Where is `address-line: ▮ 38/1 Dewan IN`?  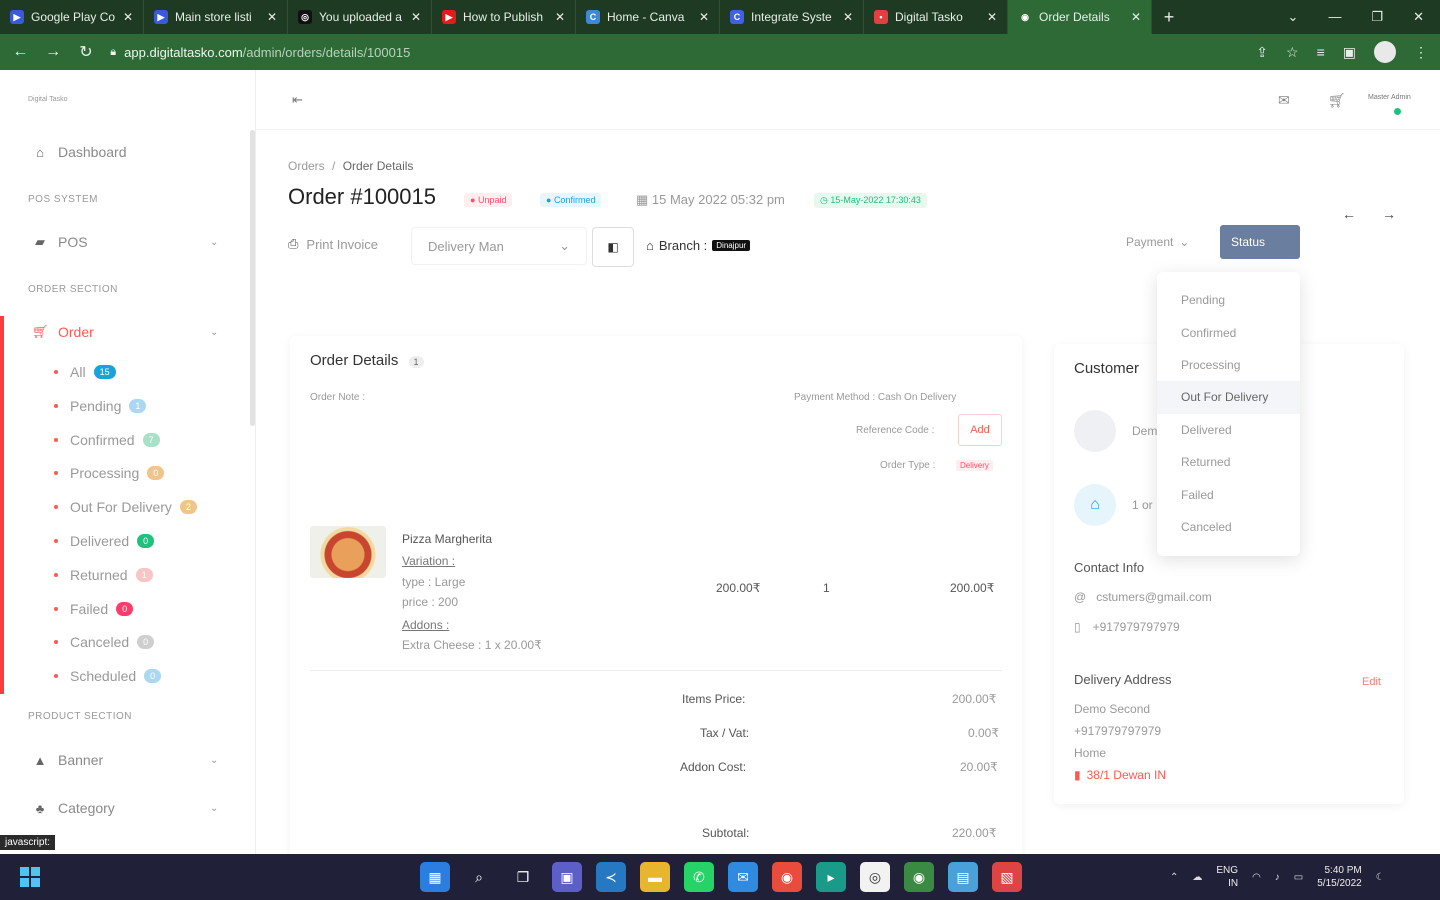
address-line: ▮ 38/1 Dewan IN is located at coordinates (1120, 775).